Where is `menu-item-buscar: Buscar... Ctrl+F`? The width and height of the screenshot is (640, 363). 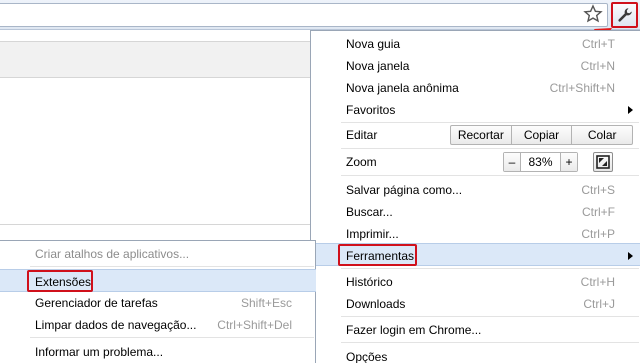
menu-item-buscar: Buscar... Ctrl+F is located at coordinates (475, 211).